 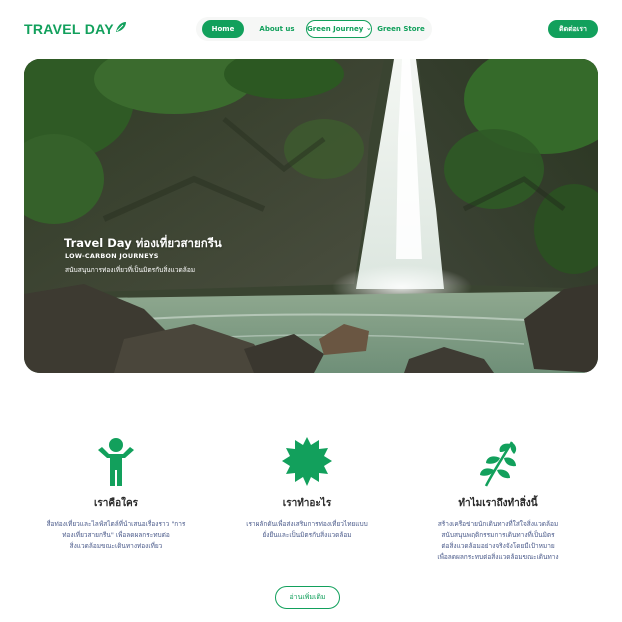 I want to click on plant-icon, so click(x=498, y=464).